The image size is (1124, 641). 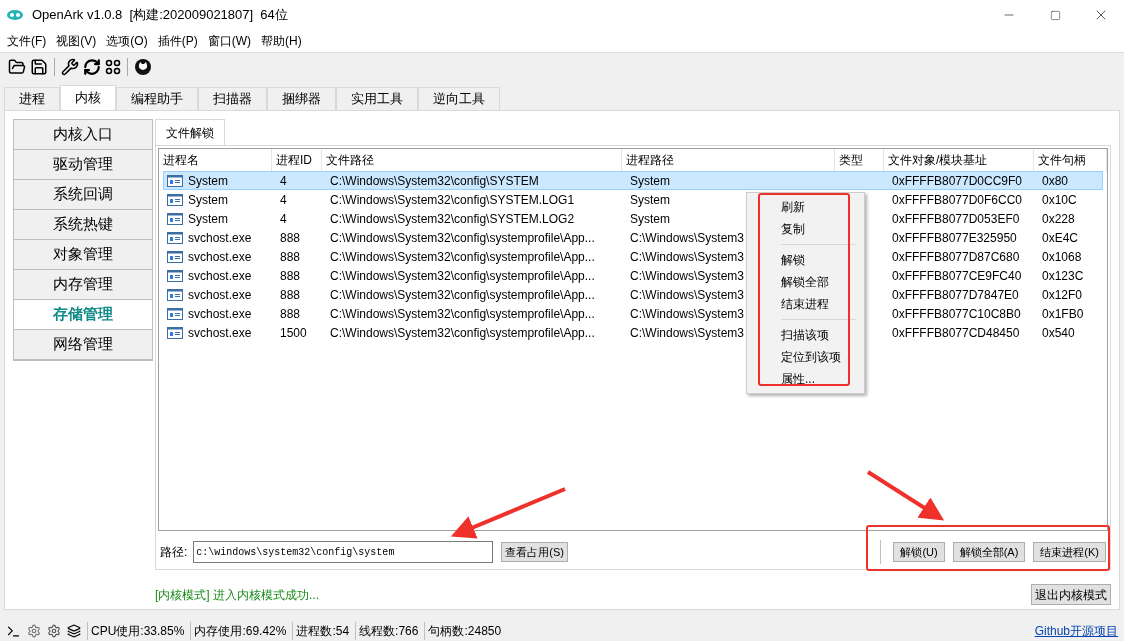 I want to click on path-field: c:\windows\system32\config\system, so click(x=343, y=552).